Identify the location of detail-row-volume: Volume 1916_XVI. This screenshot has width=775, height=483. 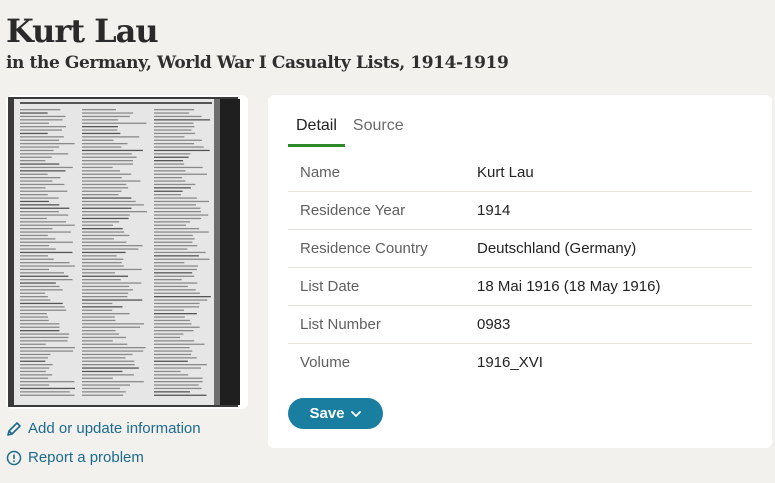
(520, 362).